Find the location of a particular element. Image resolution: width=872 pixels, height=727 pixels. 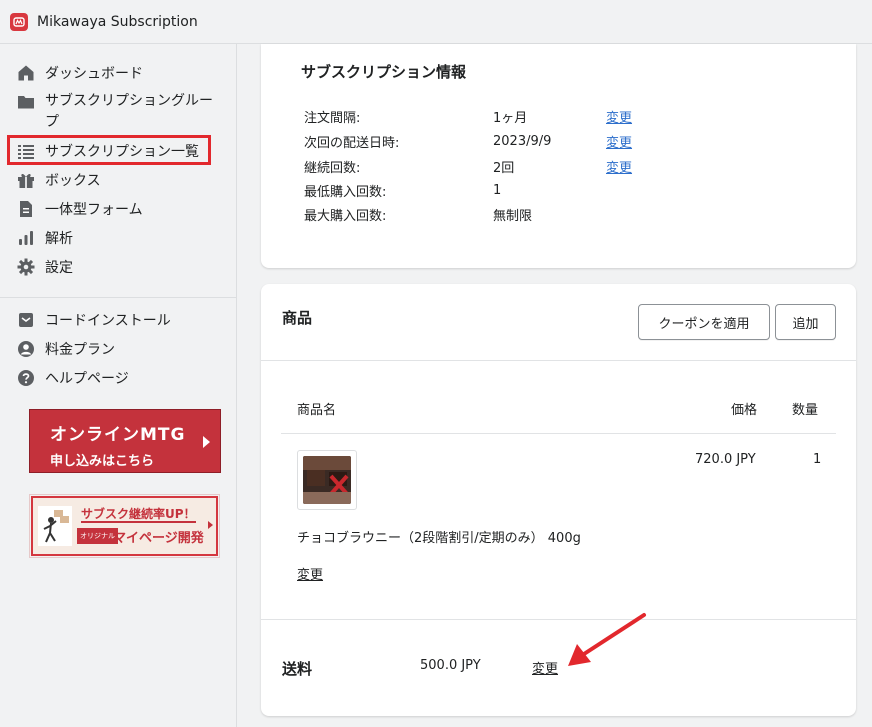

home-icon is located at coordinates (26, 73).